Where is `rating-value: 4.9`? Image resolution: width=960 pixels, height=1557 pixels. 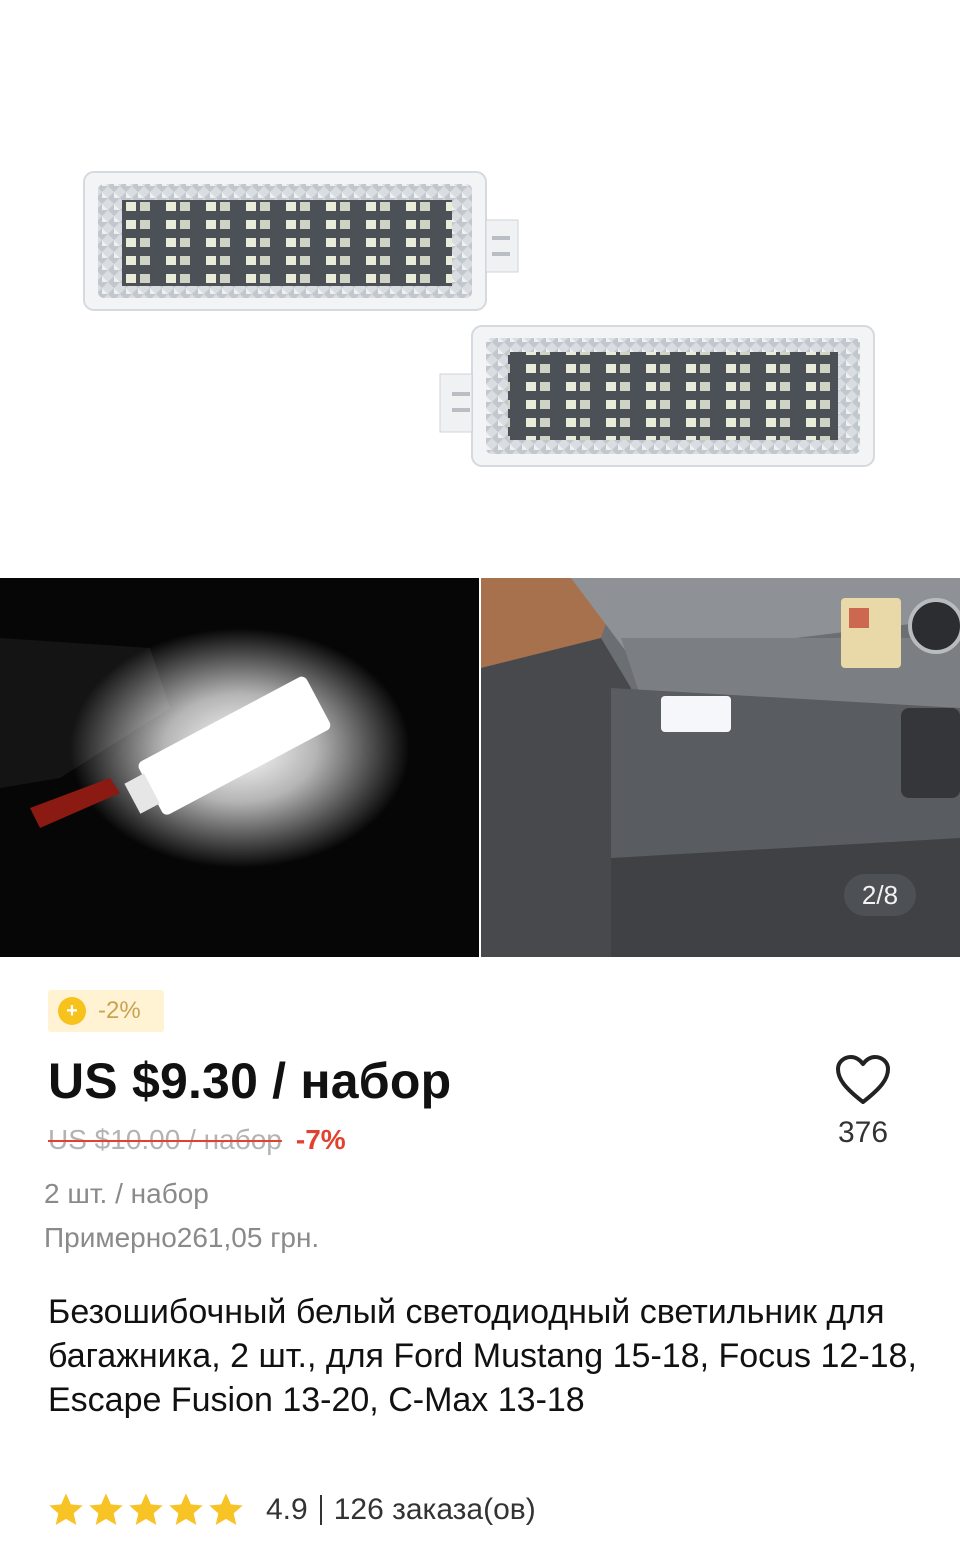 rating-value: 4.9 is located at coordinates (287, 1509).